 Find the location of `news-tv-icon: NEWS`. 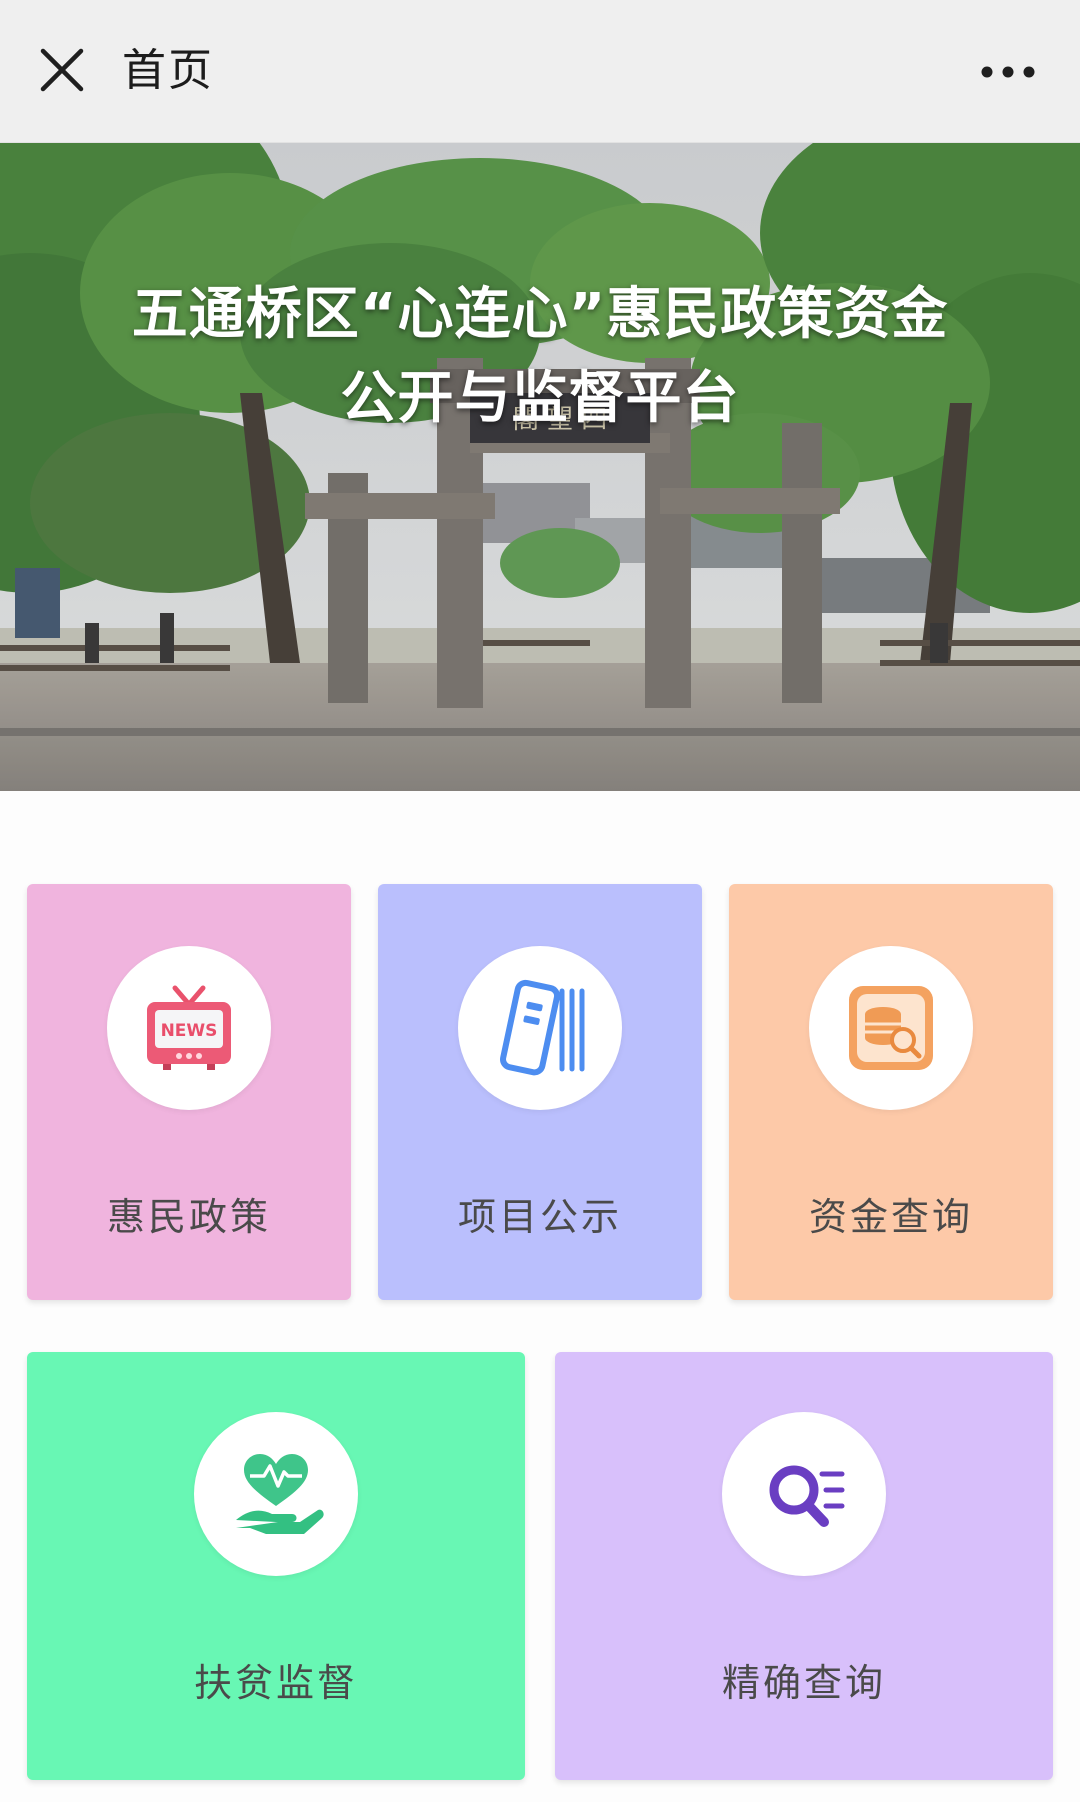

news-tv-icon: NEWS is located at coordinates (189, 1027).